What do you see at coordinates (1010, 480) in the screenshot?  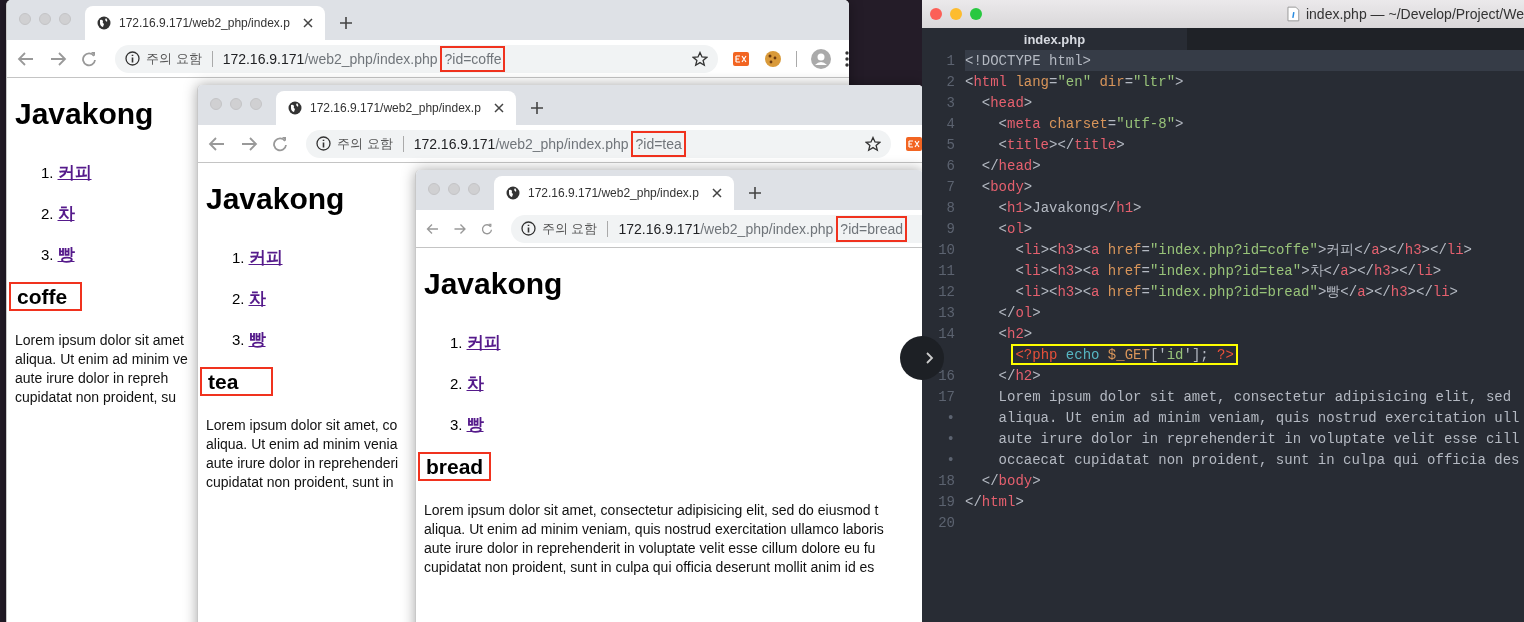 I see `code-text: </body>` at bounding box center [1010, 480].